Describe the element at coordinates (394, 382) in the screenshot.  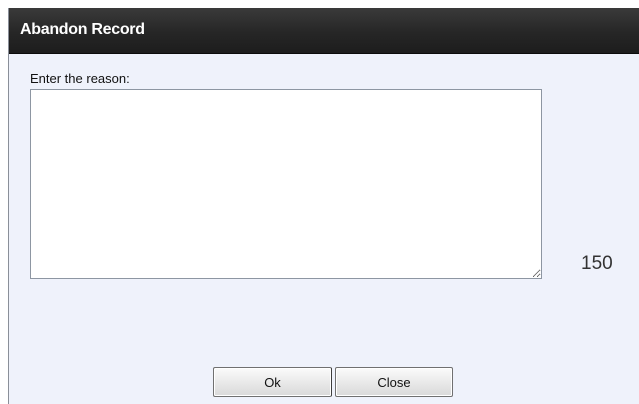
I see `close-button: Close` at that location.